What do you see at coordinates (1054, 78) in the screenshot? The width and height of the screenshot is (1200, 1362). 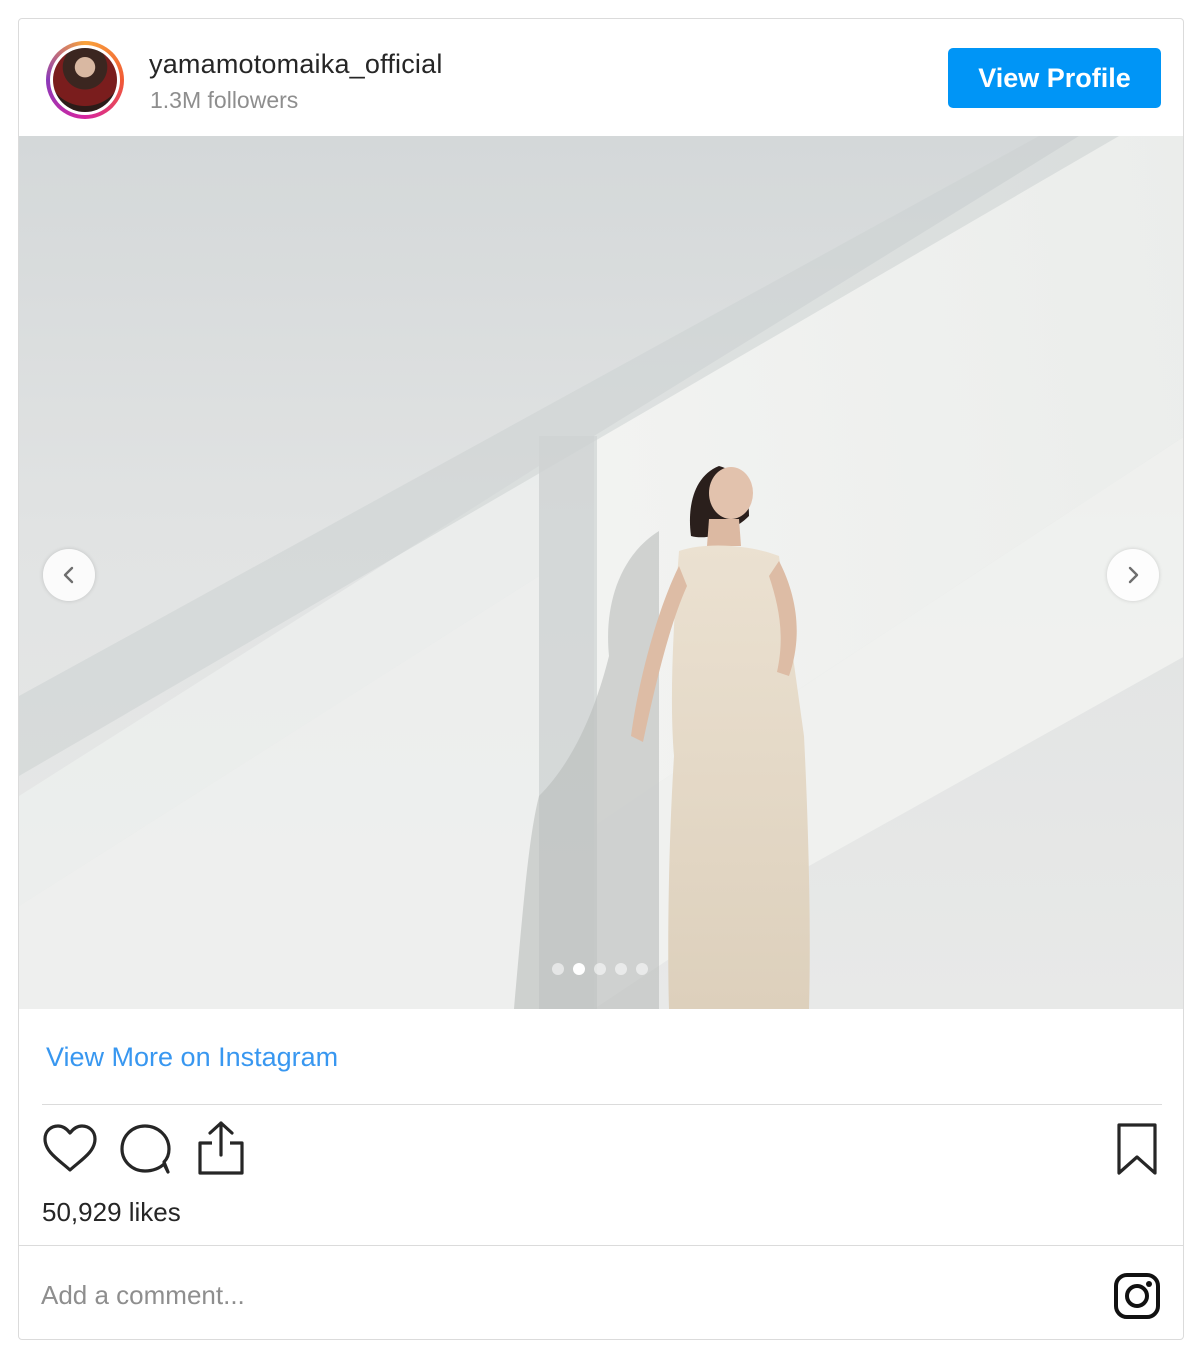 I see `view-profile-button: View Profile` at bounding box center [1054, 78].